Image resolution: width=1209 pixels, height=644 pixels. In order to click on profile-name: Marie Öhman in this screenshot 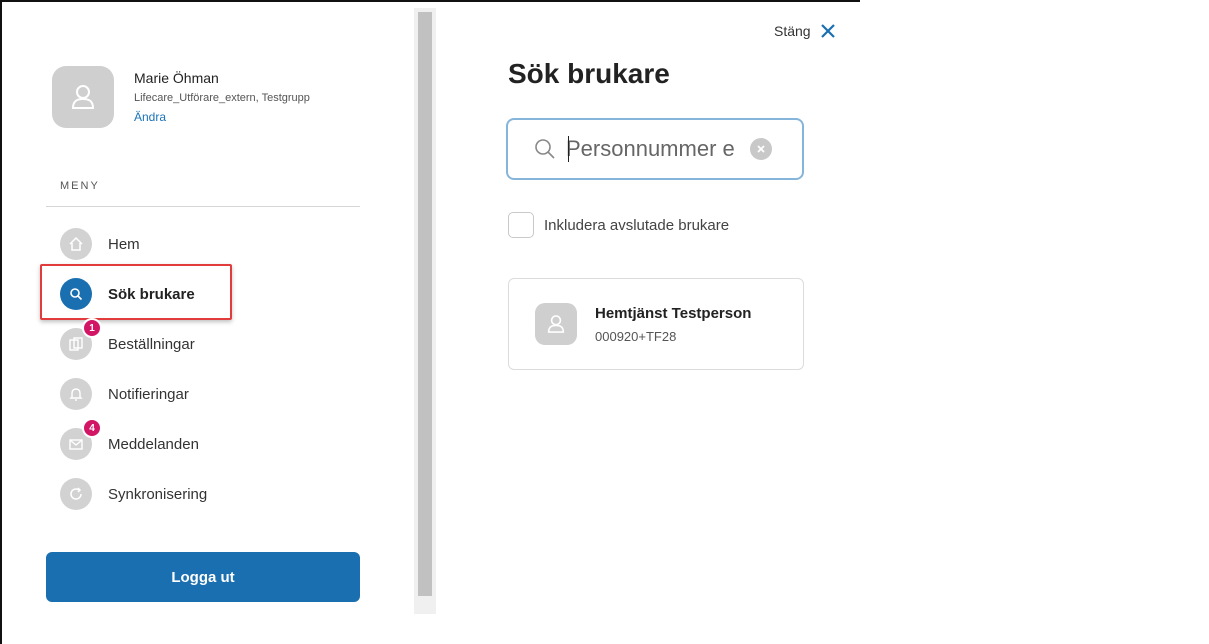, I will do `click(176, 78)`.